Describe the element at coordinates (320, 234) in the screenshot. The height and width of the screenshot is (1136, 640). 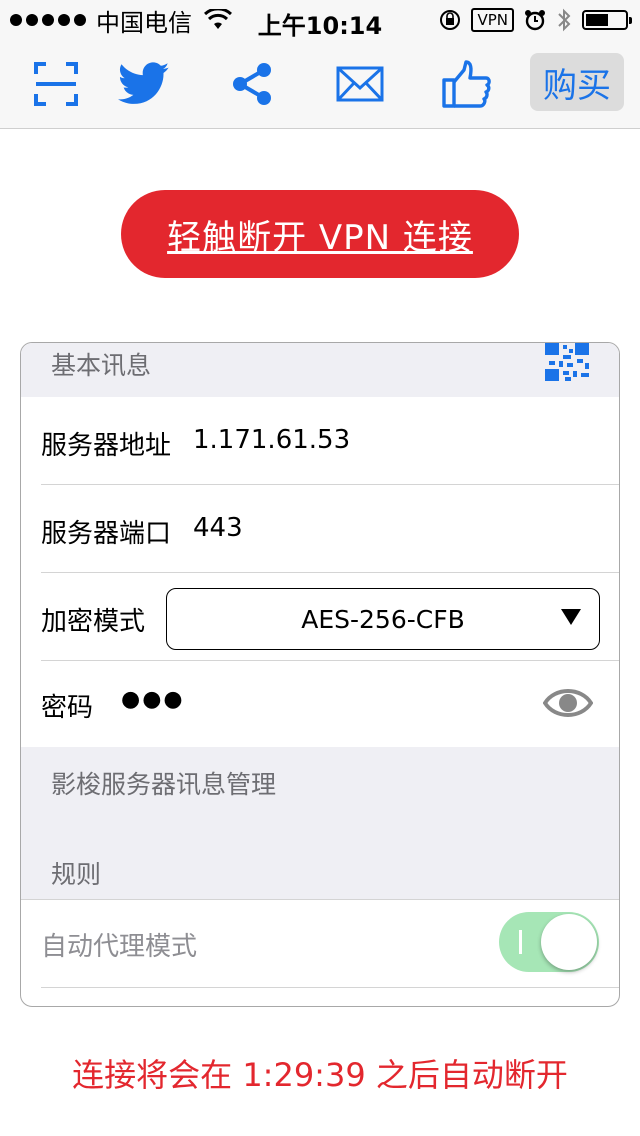
I see `disconnect-vpn-button: 轻触断开 VPN 连接` at that location.